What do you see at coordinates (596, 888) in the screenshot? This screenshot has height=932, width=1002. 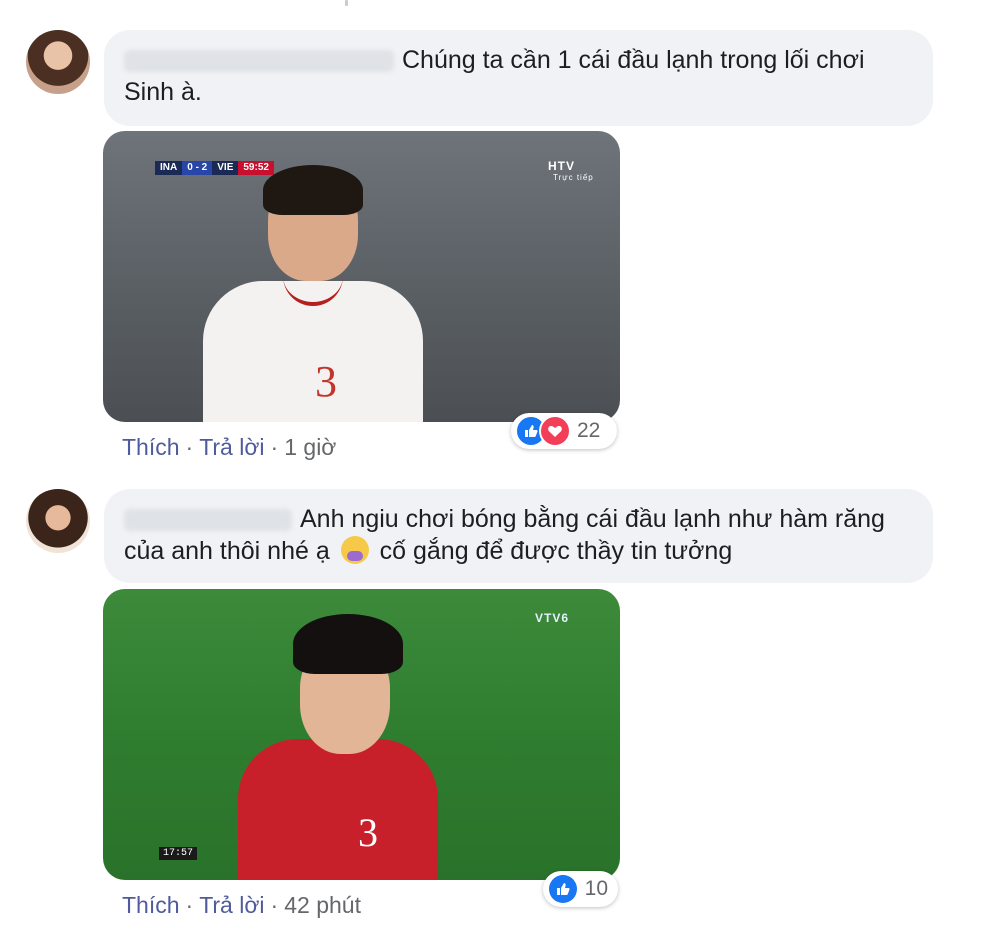 I see `reaction-count: 10` at bounding box center [596, 888].